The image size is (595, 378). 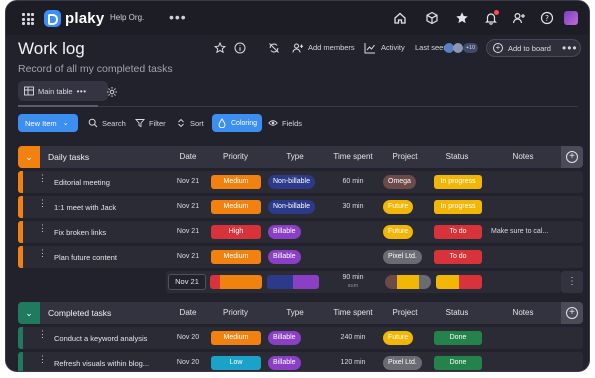 I want to click on filter-button: Filter, so click(x=150, y=123).